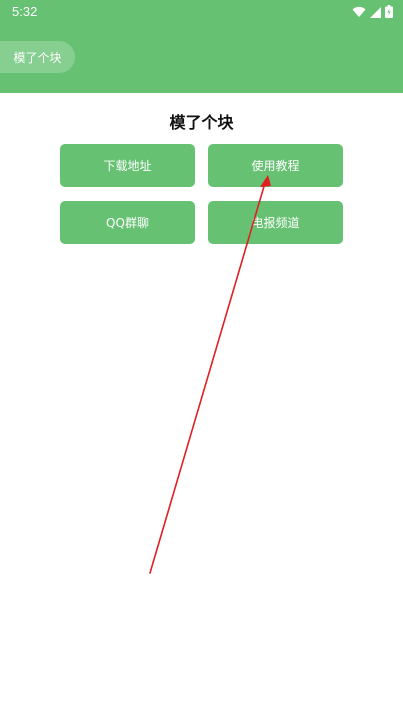  What do you see at coordinates (375, 12) in the screenshot?
I see `signal-icon` at bounding box center [375, 12].